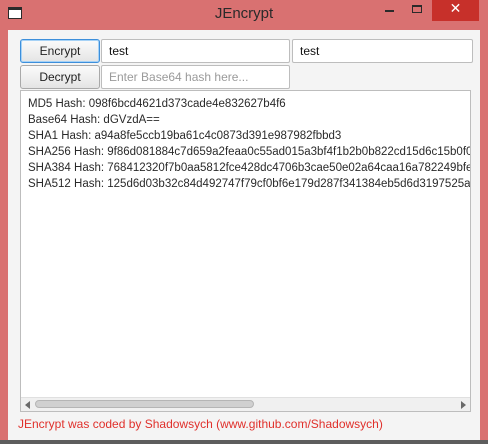  I want to click on maximize-icon, so click(417, 9).